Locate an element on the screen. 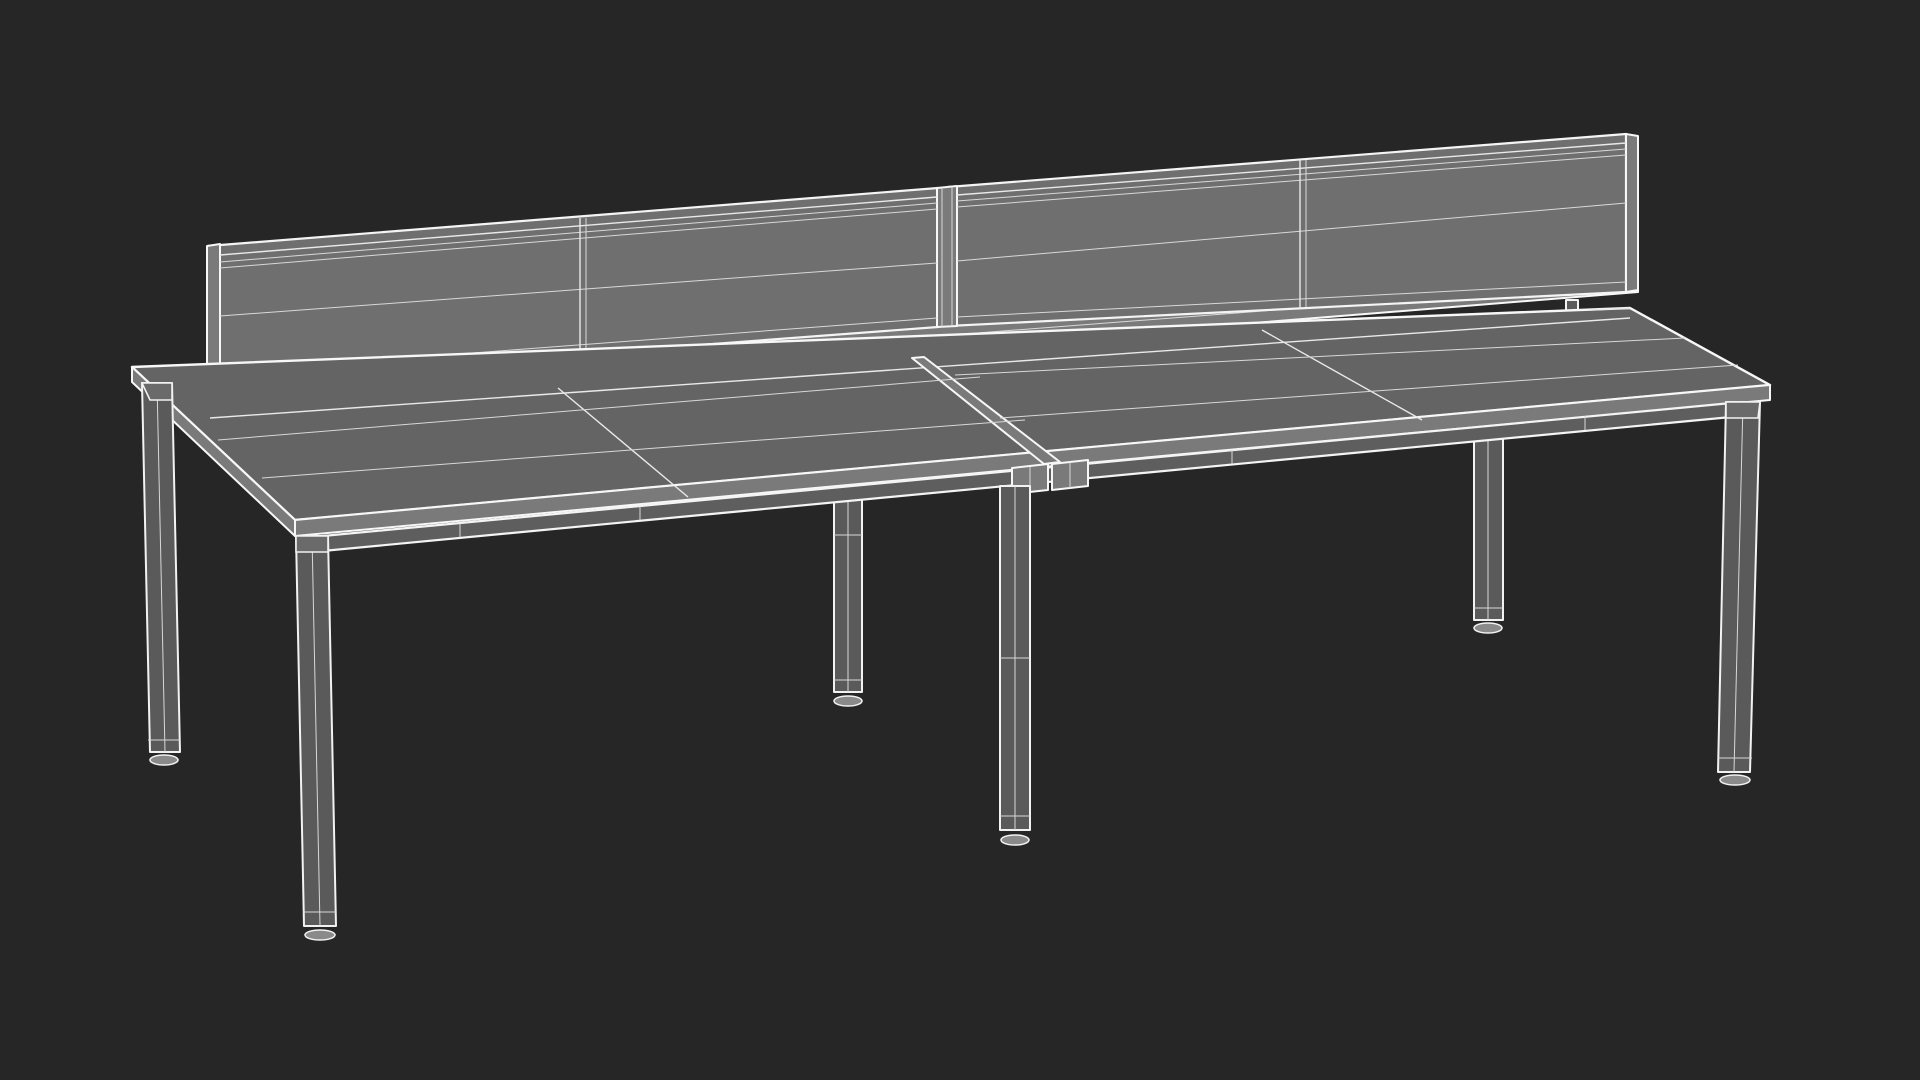 The image size is (1920, 1080). back-leg-center is located at coordinates (848, 599).